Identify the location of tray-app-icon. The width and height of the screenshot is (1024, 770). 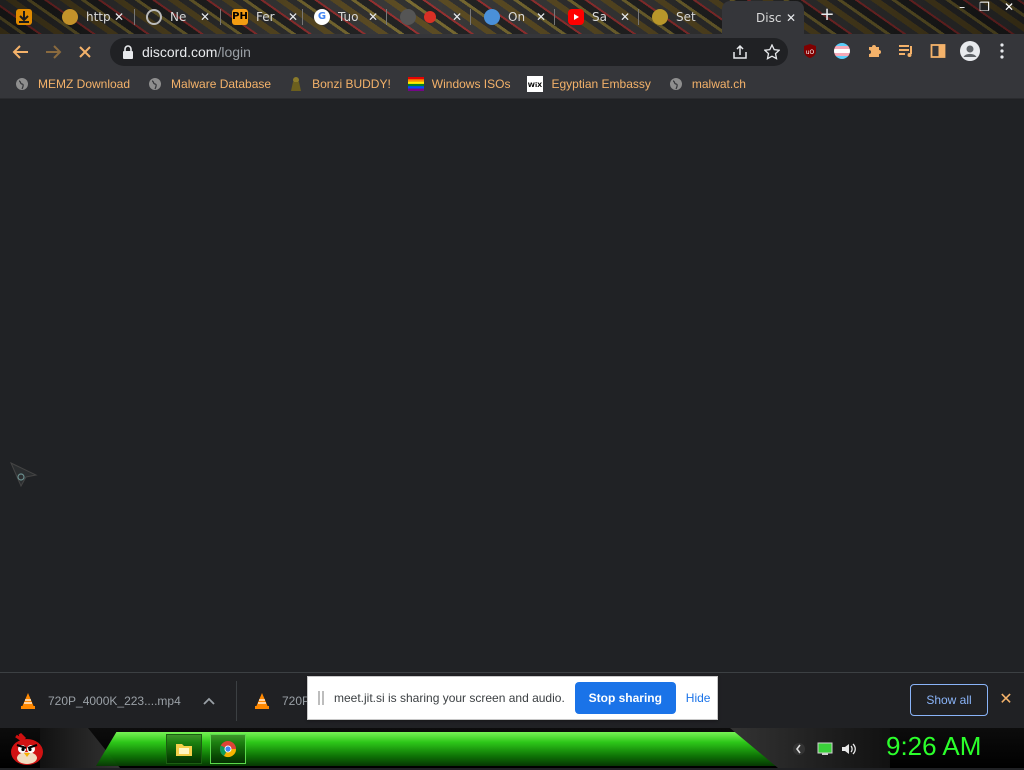
(799, 749).